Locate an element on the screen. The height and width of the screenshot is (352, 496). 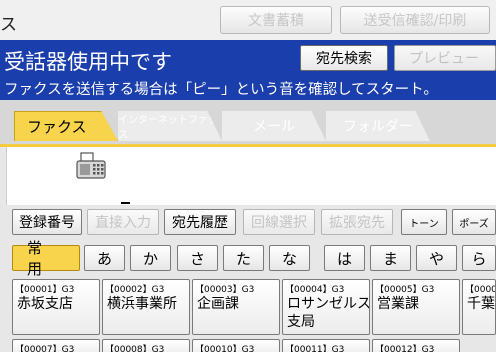
destination-history-button: 宛先履歴 is located at coordinates (200, 222).